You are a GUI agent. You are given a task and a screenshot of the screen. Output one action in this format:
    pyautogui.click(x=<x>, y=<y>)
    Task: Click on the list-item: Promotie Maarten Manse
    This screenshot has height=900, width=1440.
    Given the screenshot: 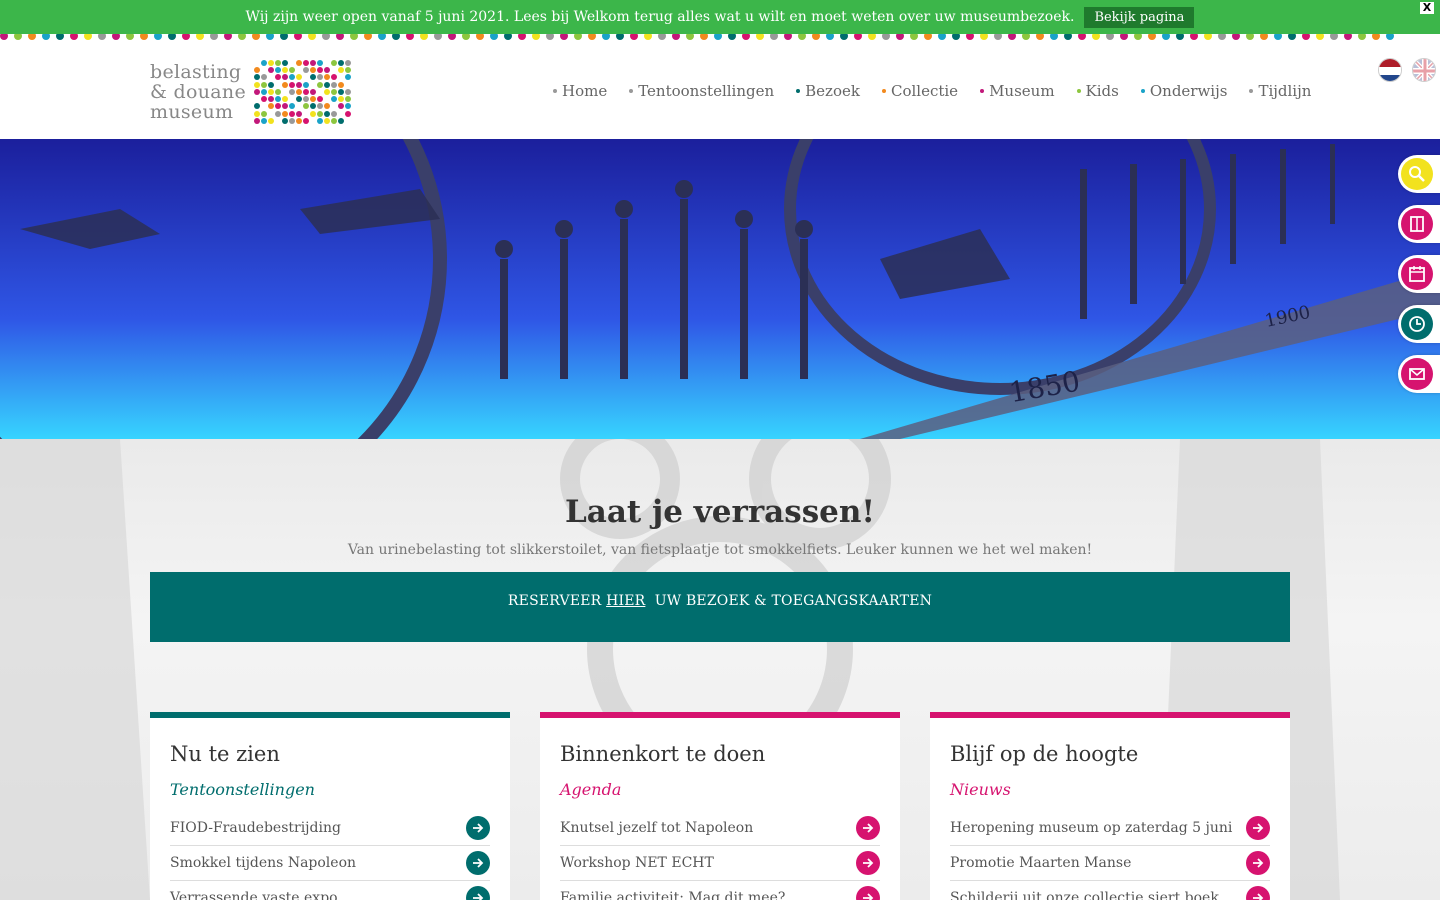 What is the action you would take?
    pyautogui.click(x=1110, y=863)
    